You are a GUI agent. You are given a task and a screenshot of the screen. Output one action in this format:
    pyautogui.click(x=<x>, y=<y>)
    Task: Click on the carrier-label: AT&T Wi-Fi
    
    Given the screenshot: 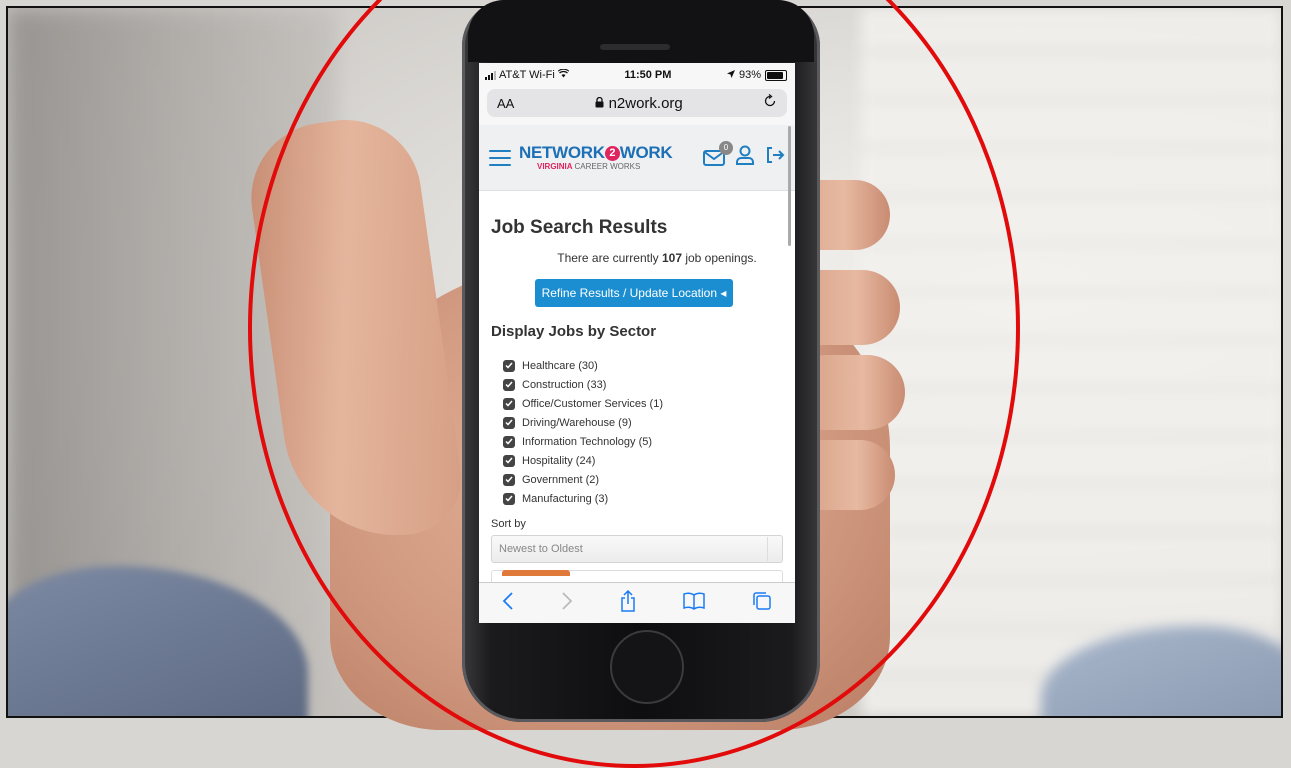 What is the action you would take?
    pyautogui.click(x=527, y=75)
    